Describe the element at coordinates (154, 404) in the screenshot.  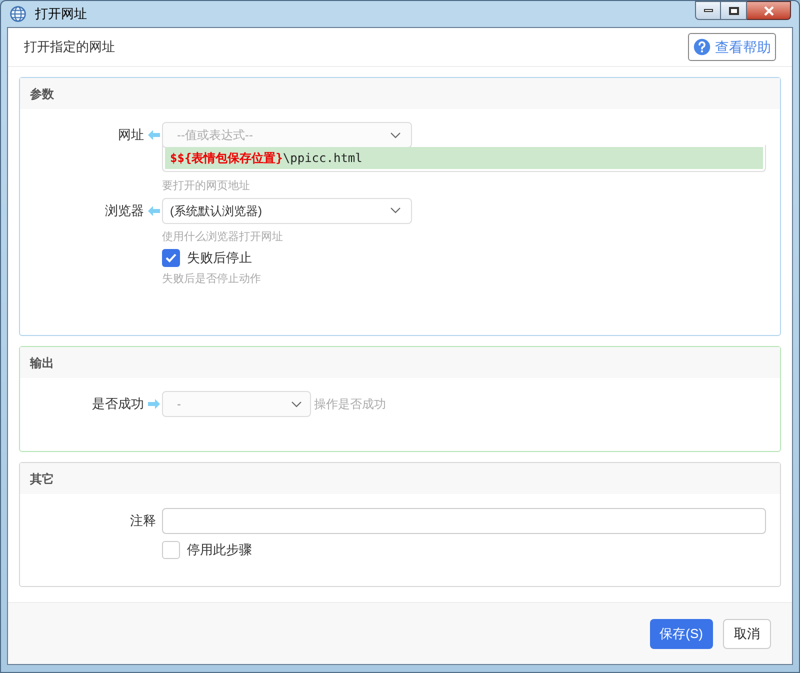
I see `arrow-right-icon` at that location.